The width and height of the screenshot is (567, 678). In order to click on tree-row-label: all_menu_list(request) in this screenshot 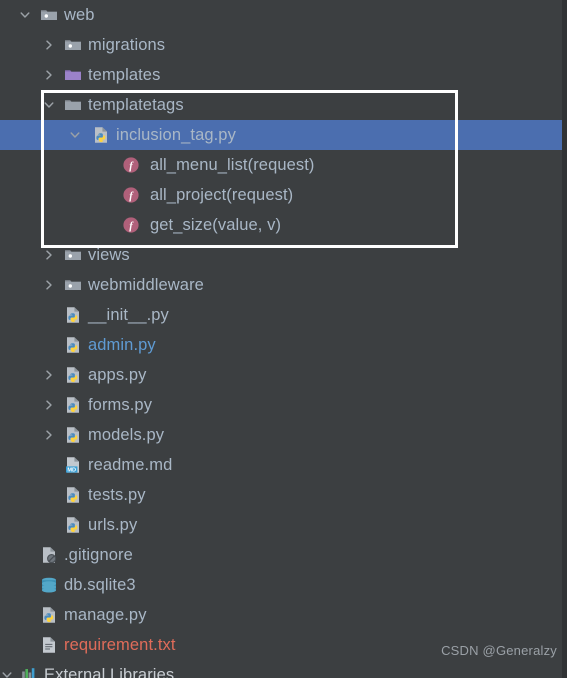, I will do `click(232, 165)`.